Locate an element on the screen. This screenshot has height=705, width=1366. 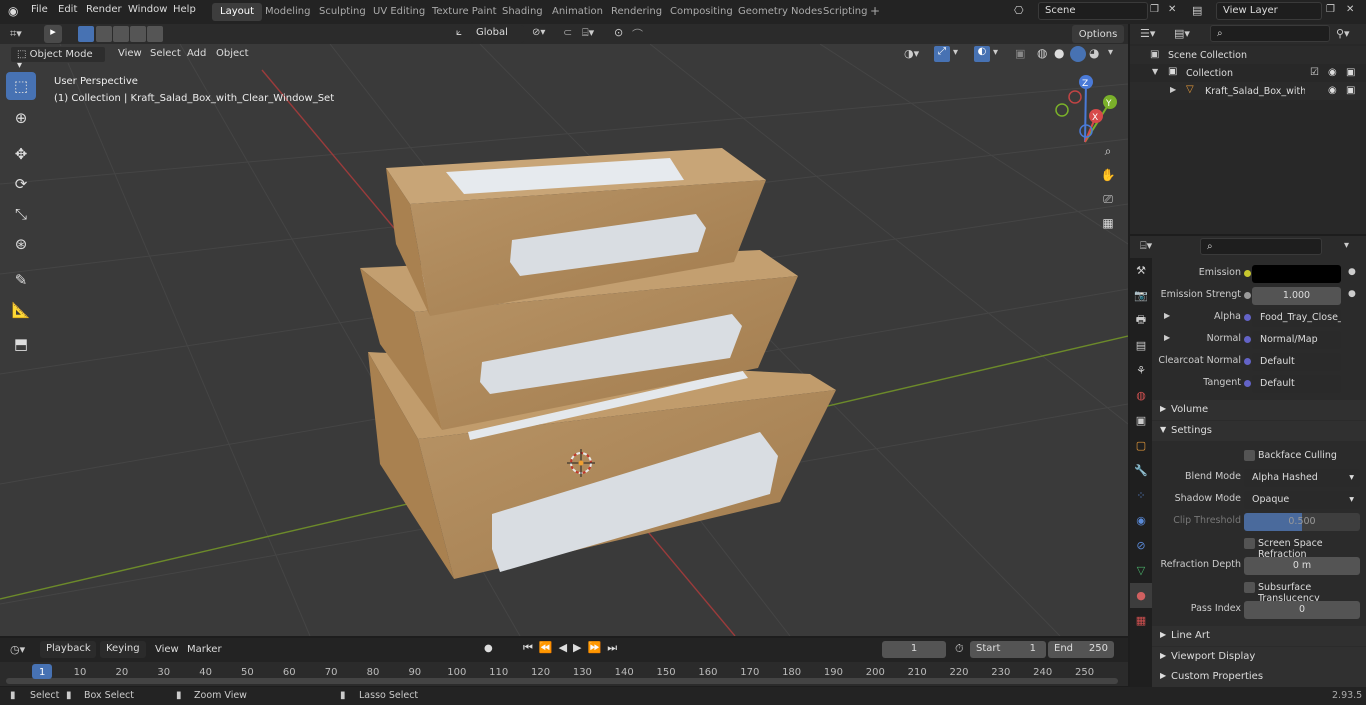
properties-editor-icon: ⌸▾ is located at coordinates (1146, 246).